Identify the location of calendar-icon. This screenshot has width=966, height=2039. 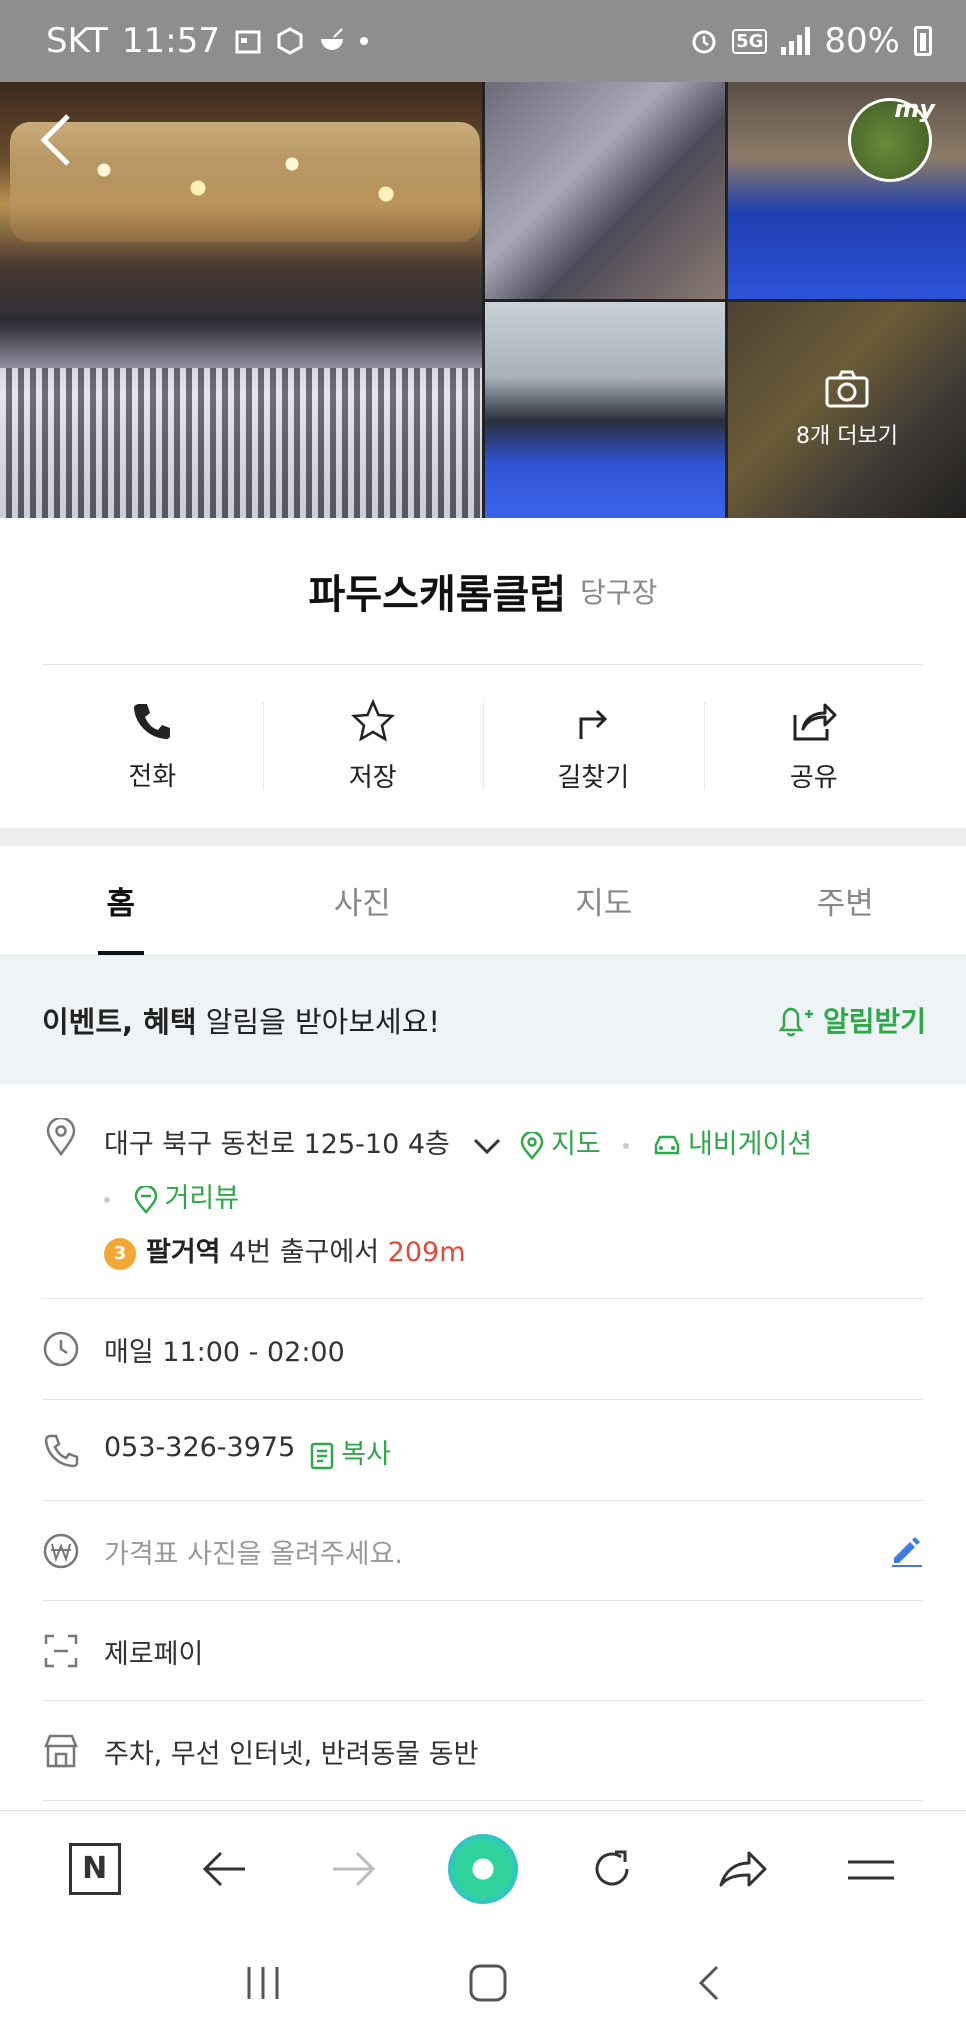
(248, 42).